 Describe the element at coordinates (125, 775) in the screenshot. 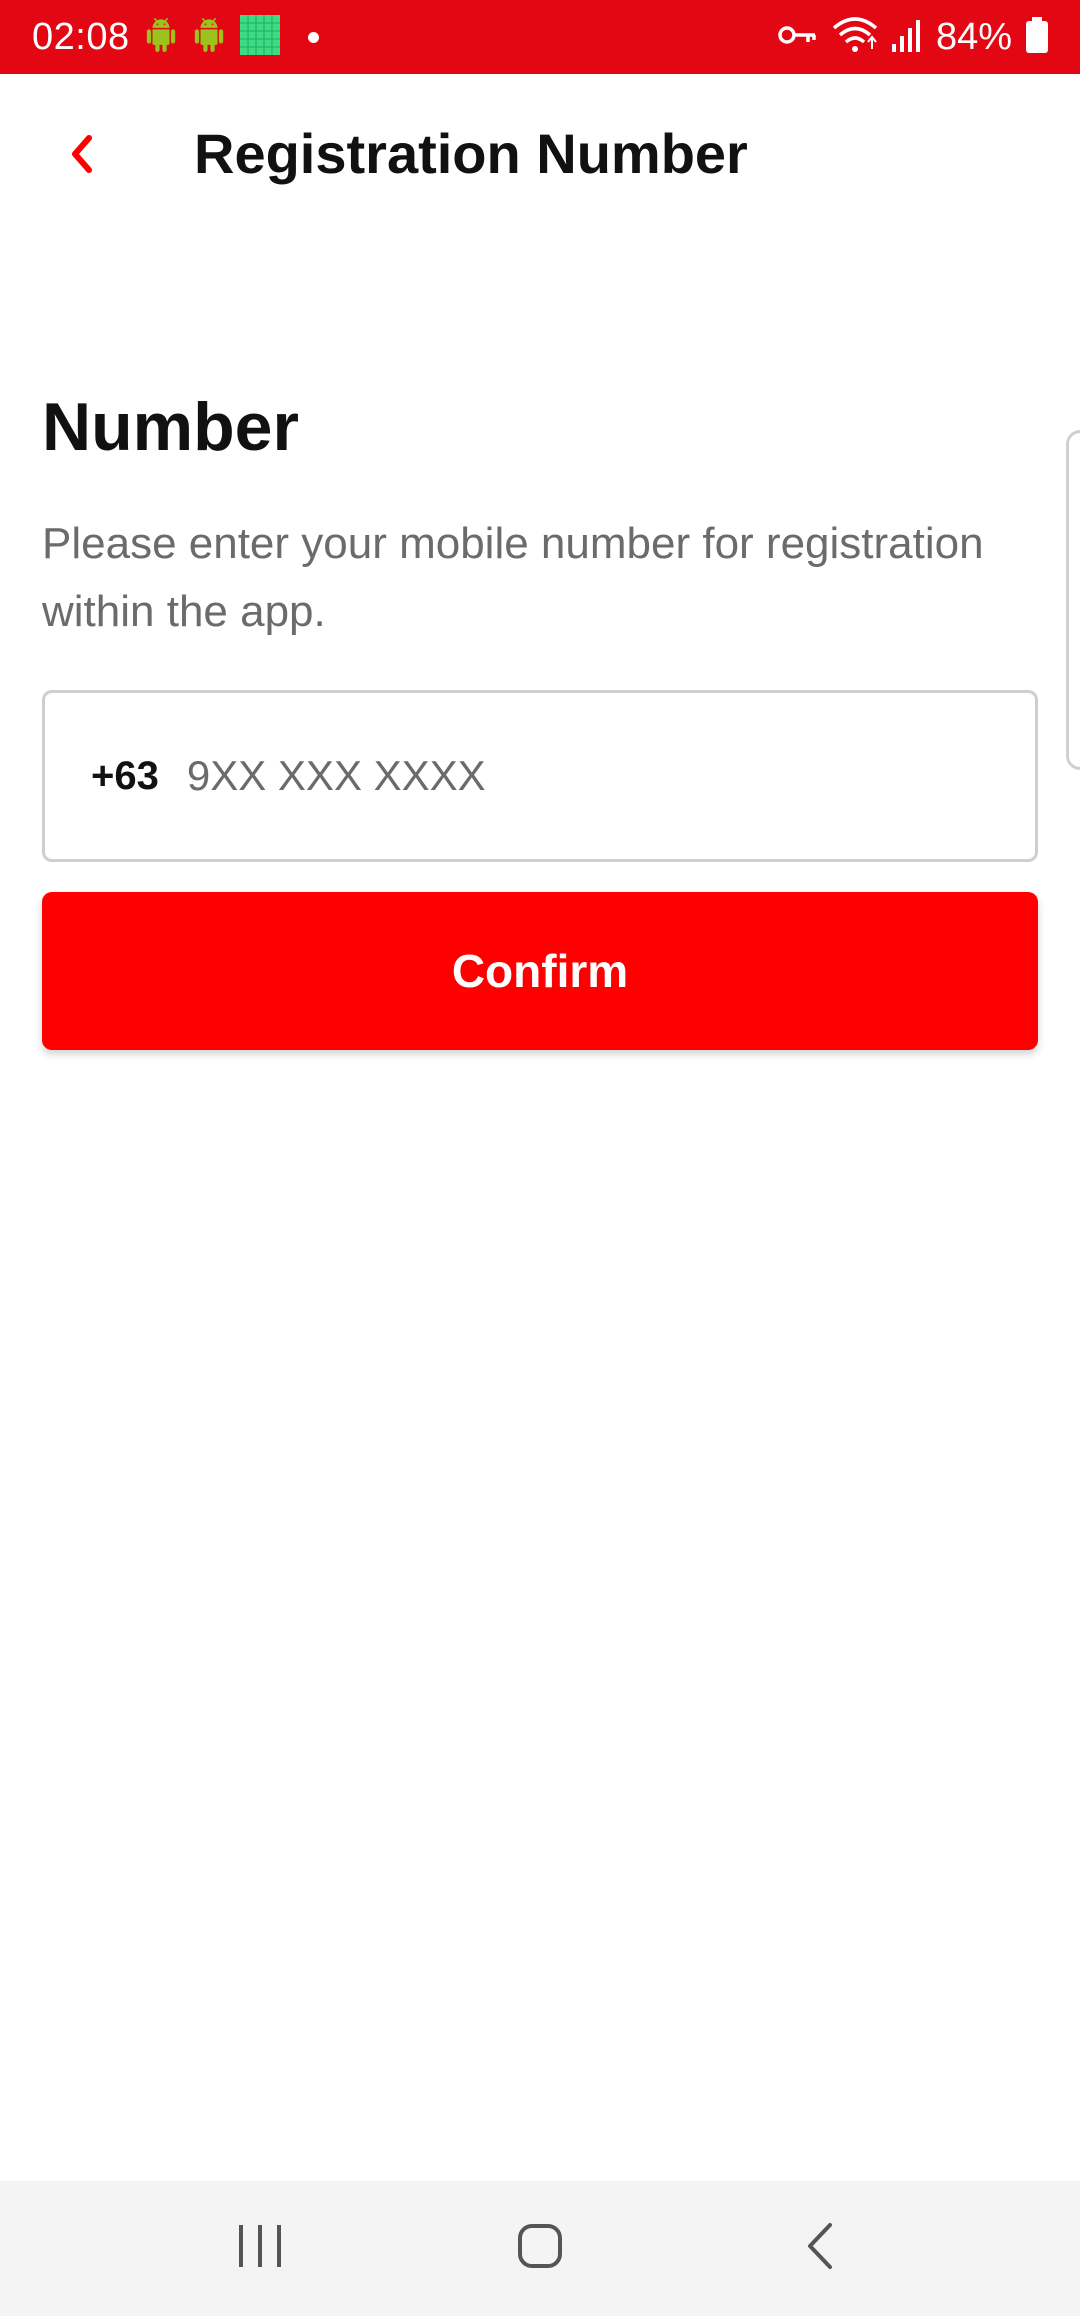

I see `country-code: +63` at that location.